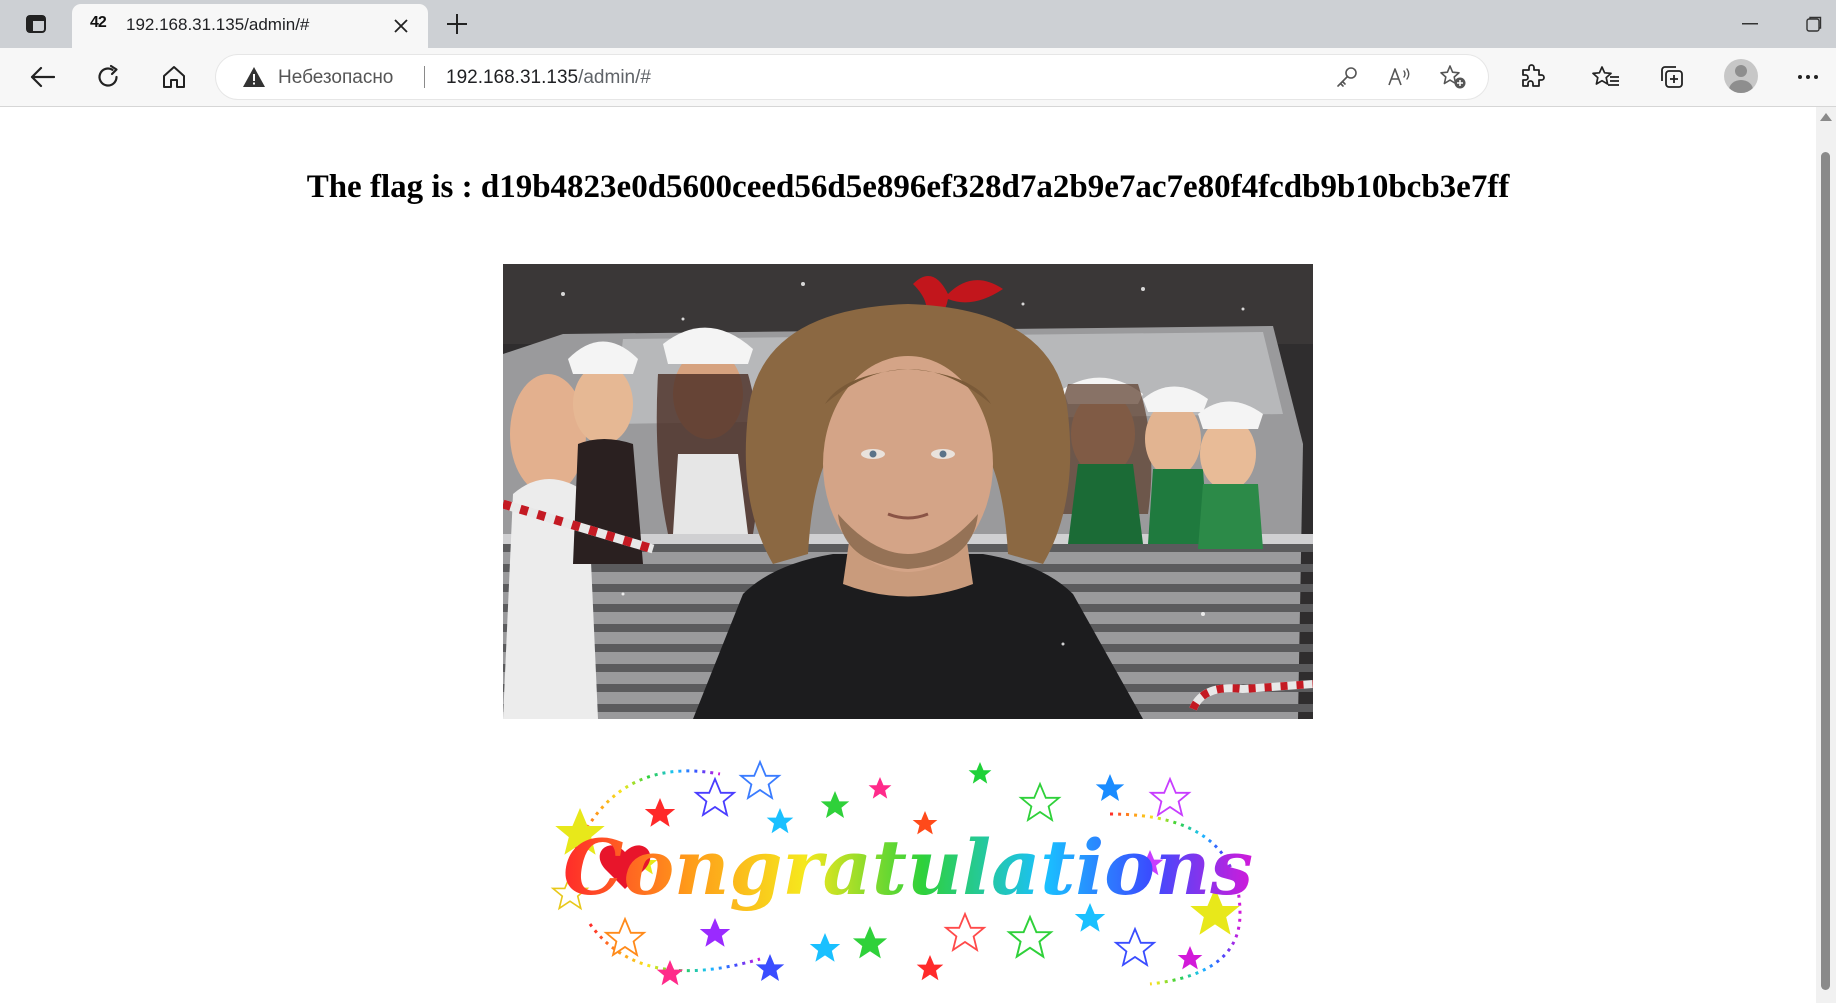  I want to click on home-button, so click(174, 77).